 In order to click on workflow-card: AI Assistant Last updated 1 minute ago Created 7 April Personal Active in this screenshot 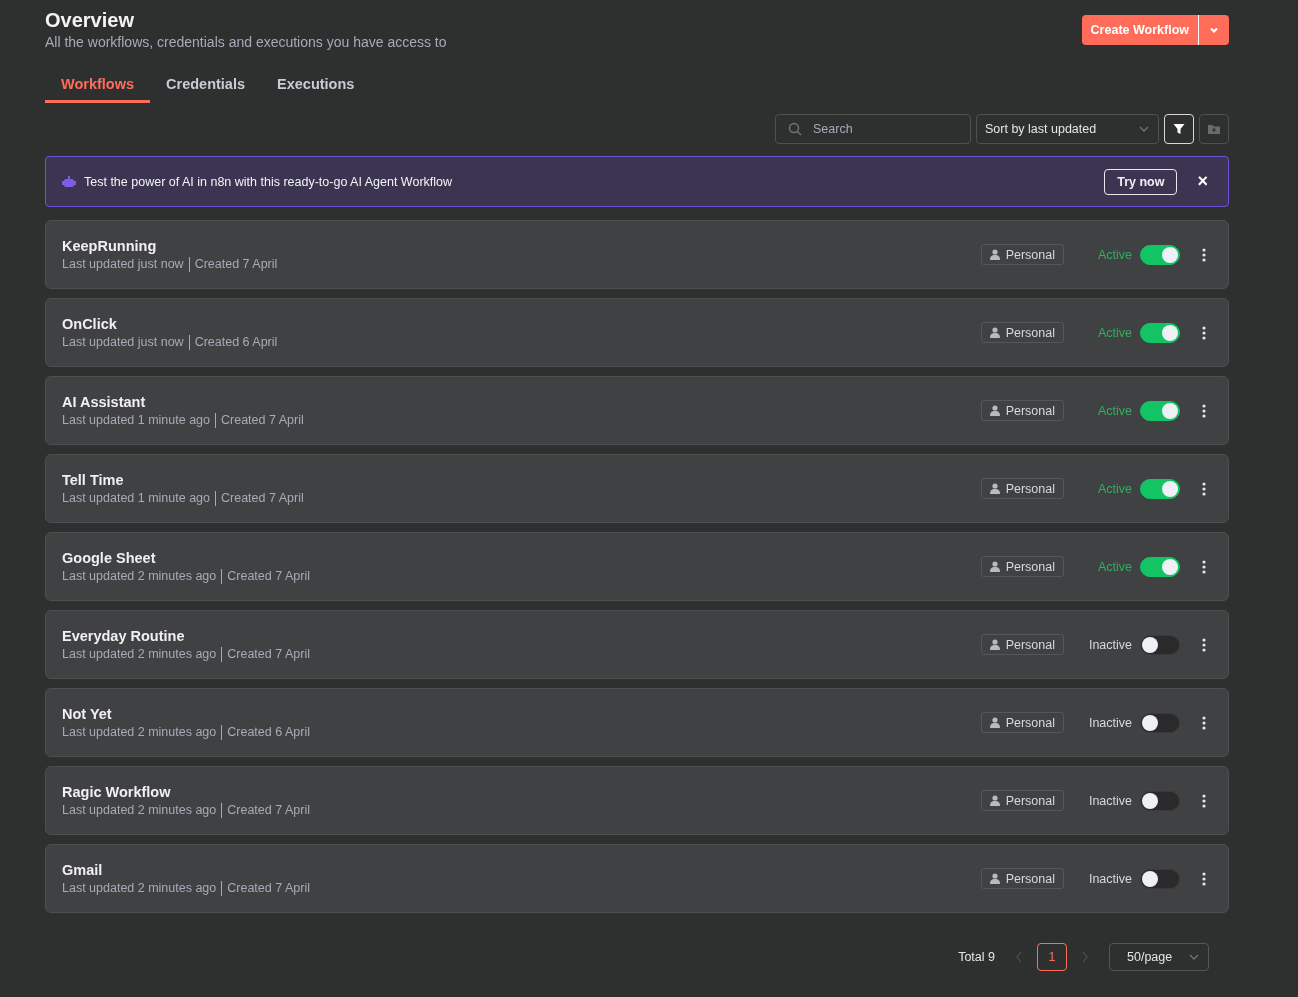, I will do `click(637, 410)`.